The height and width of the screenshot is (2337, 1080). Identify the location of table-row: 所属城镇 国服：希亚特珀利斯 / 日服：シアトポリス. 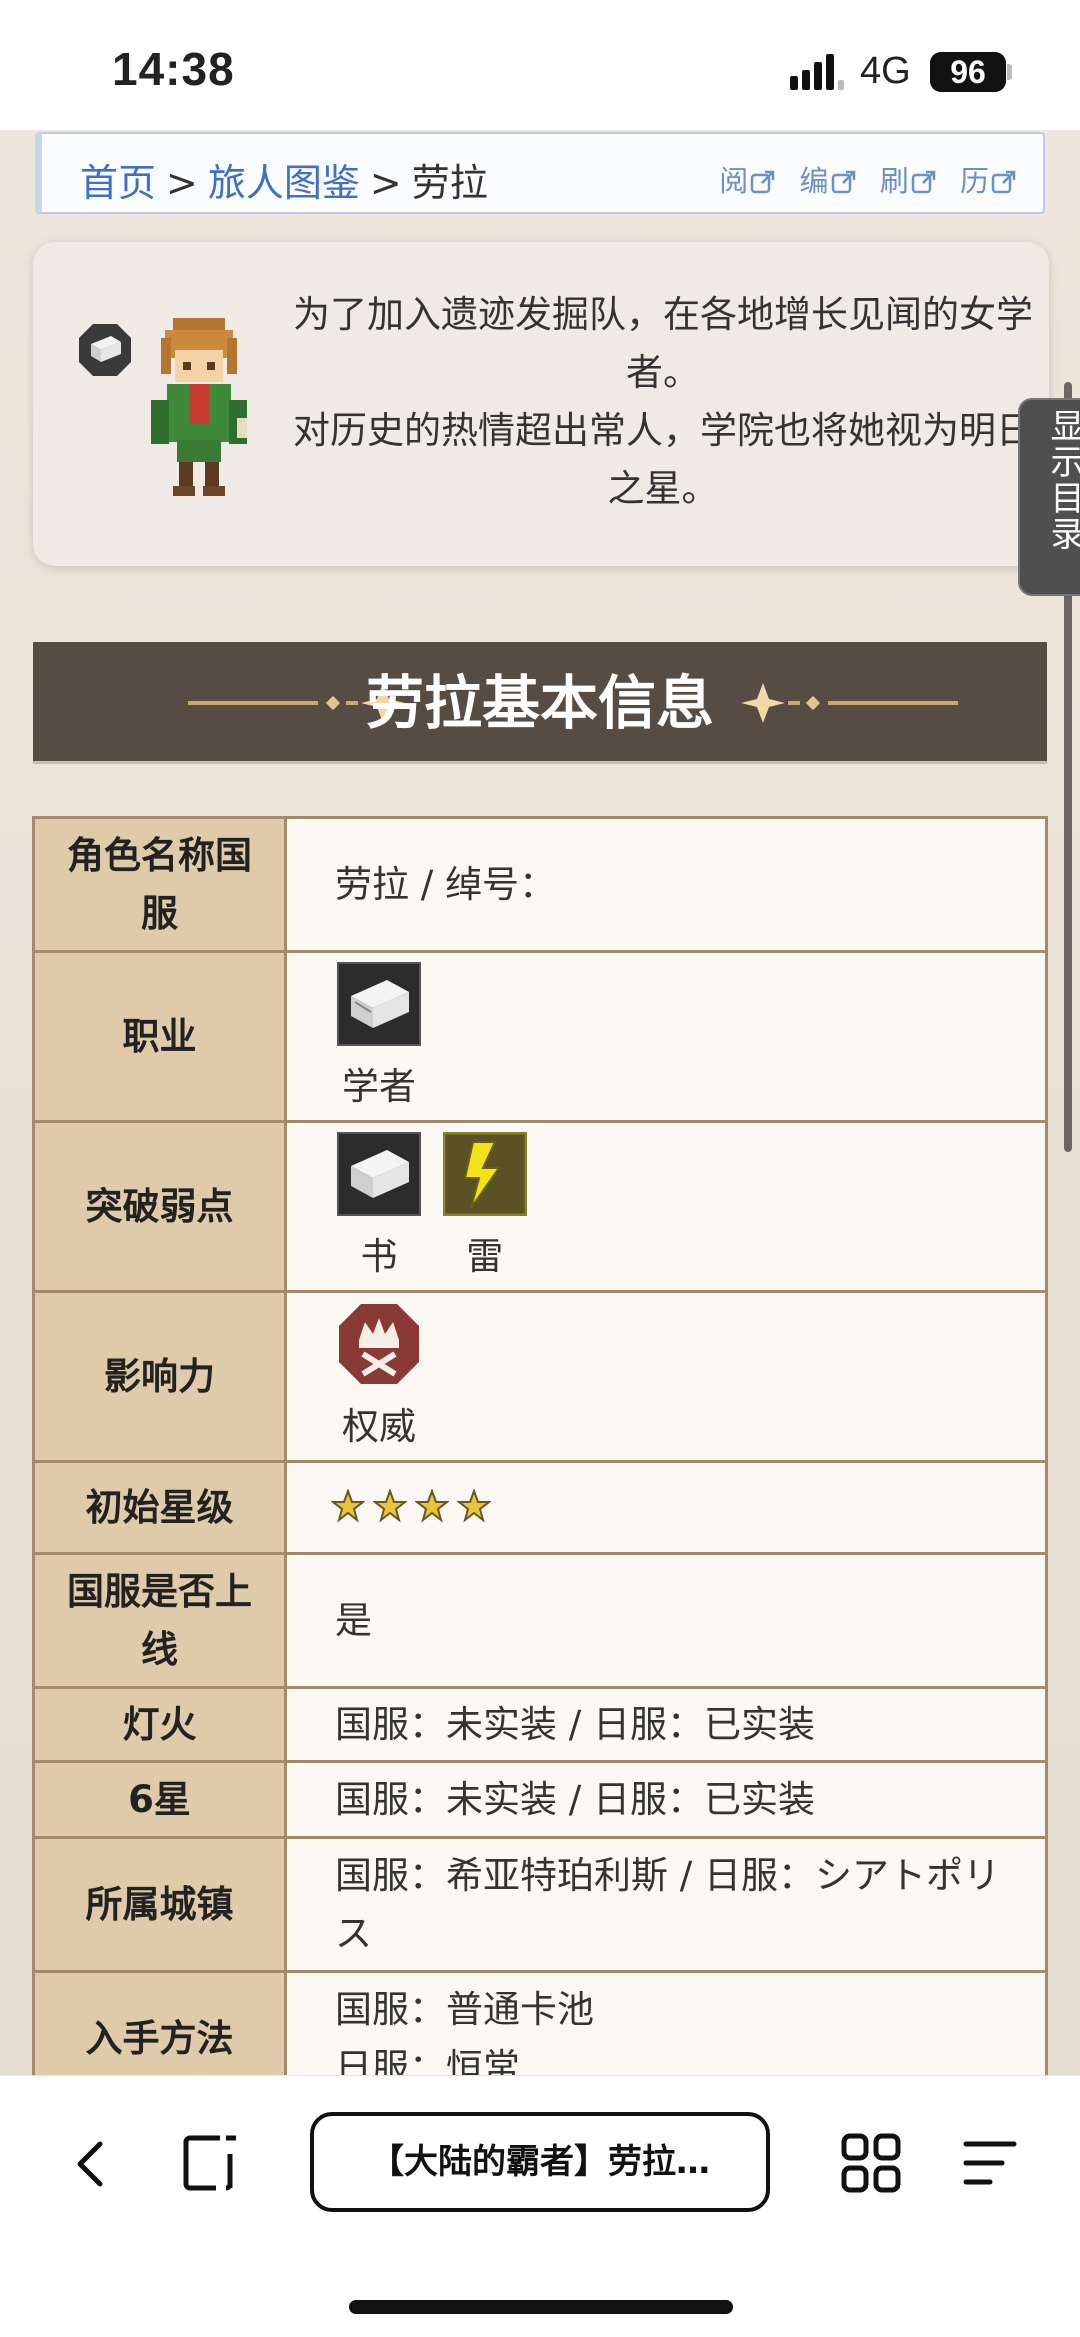
(540, 1904).